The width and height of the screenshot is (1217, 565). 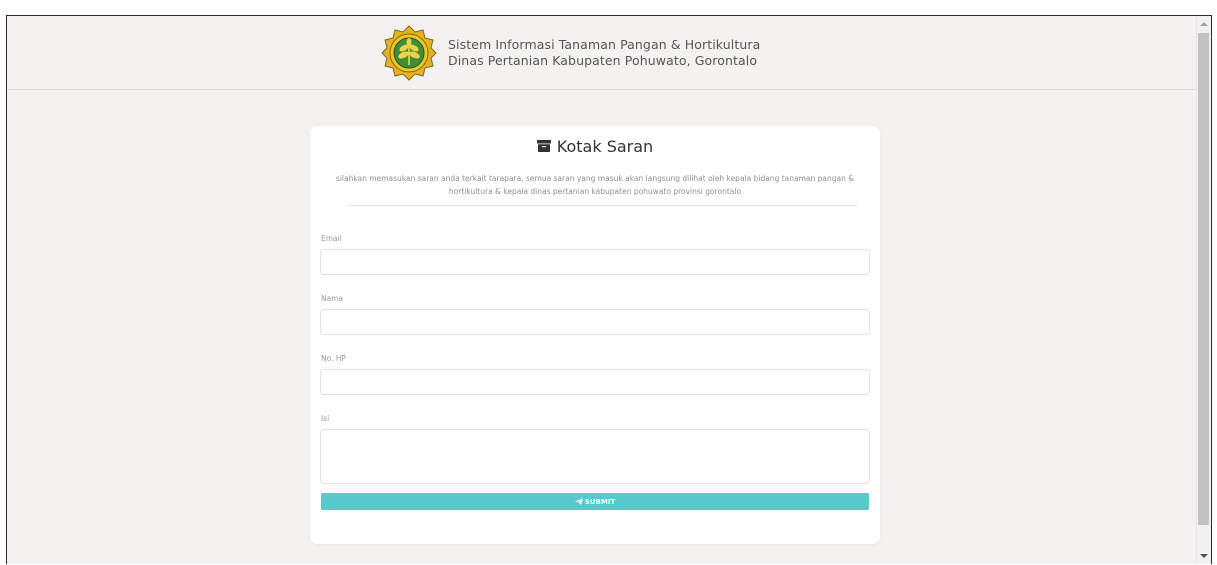 I want to click on divider, so click(x=602, y=205).